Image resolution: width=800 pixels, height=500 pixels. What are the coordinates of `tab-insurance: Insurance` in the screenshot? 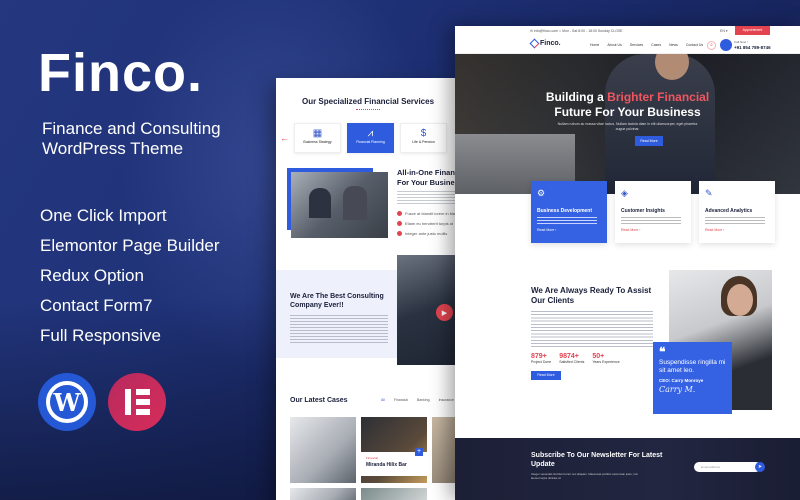 It's located at (446, 400).